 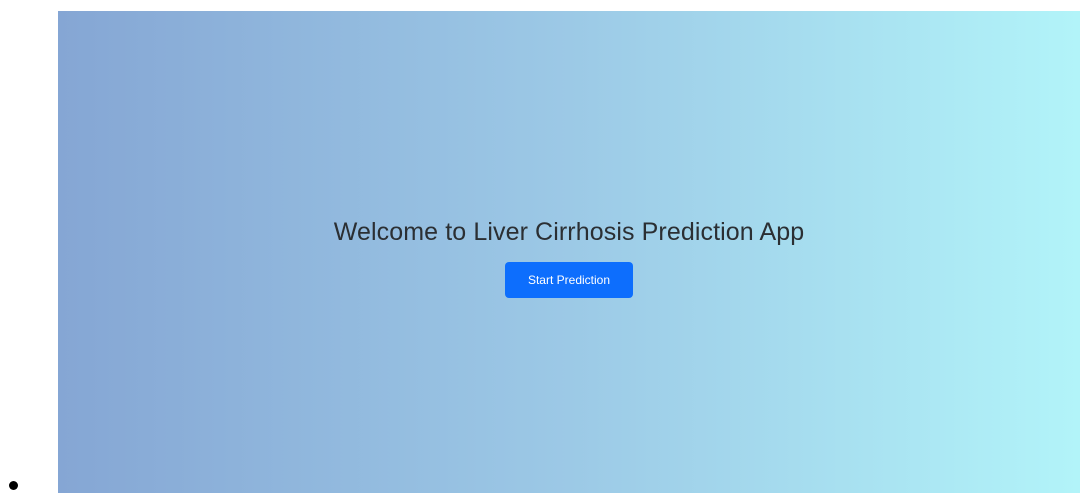 What do you see at coordinates (13, 485) in the screenshot?
I see `list-bullet` at bounding box center [13, 485].